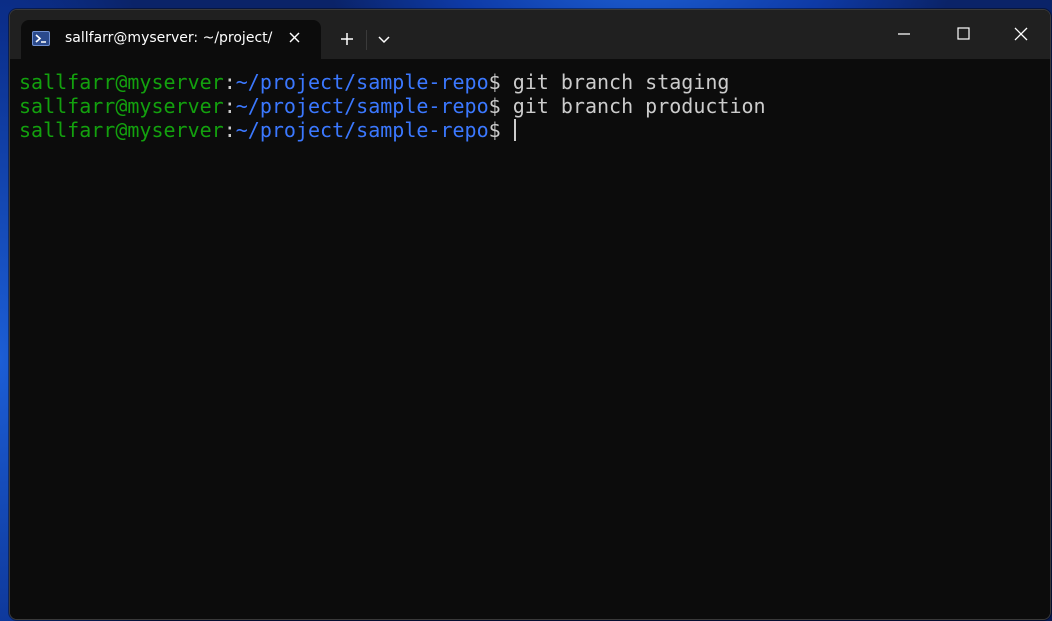 This screenshot has width=1052, height=621. Describe the element at coordinates (384, 39) in the screenshot. I see `chevron-down-icon` at that location.